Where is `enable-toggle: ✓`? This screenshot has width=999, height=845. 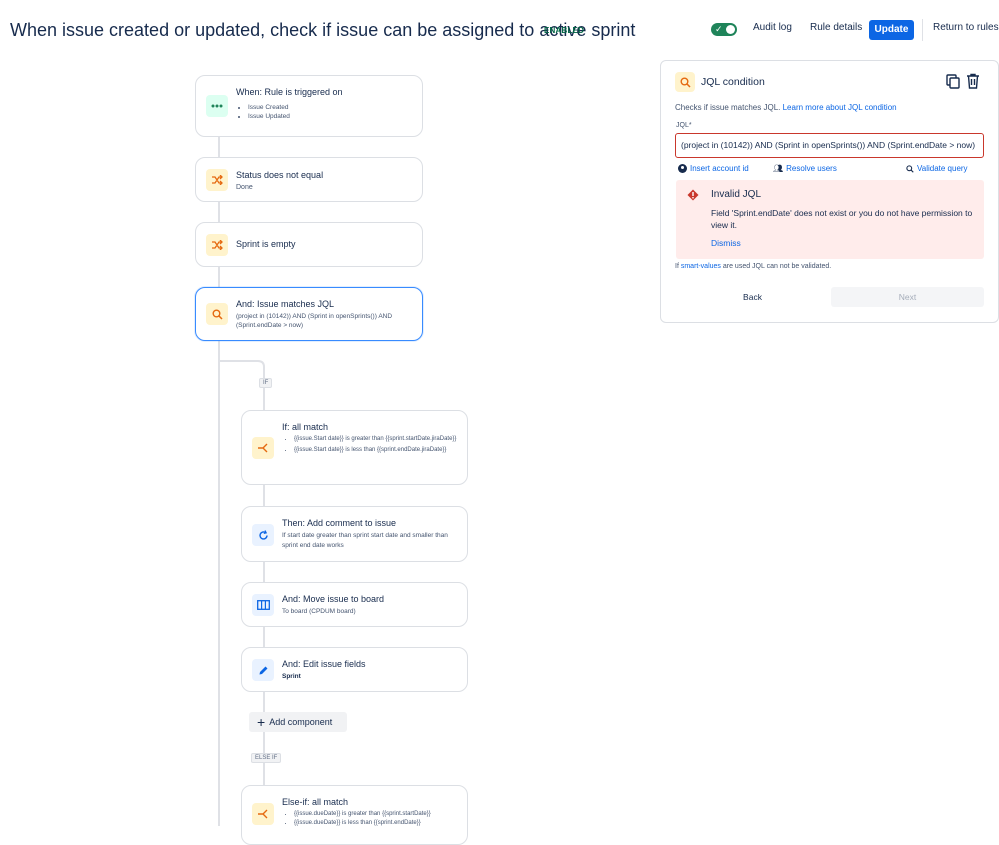
enable-toggle: ✓ is located at coordinates (724, 29).